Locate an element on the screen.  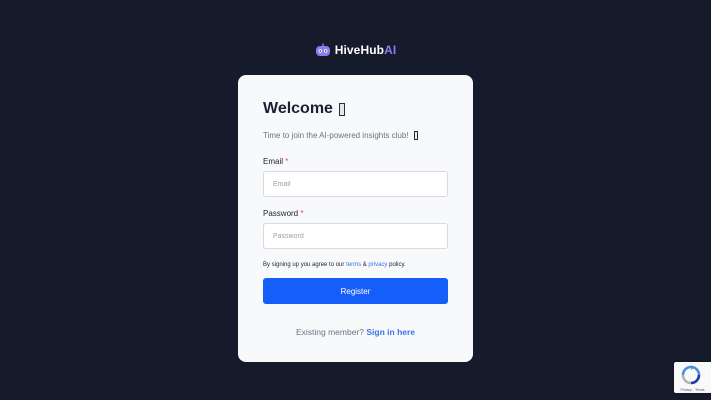
register-button: Register is located at coordinates (355, 291).